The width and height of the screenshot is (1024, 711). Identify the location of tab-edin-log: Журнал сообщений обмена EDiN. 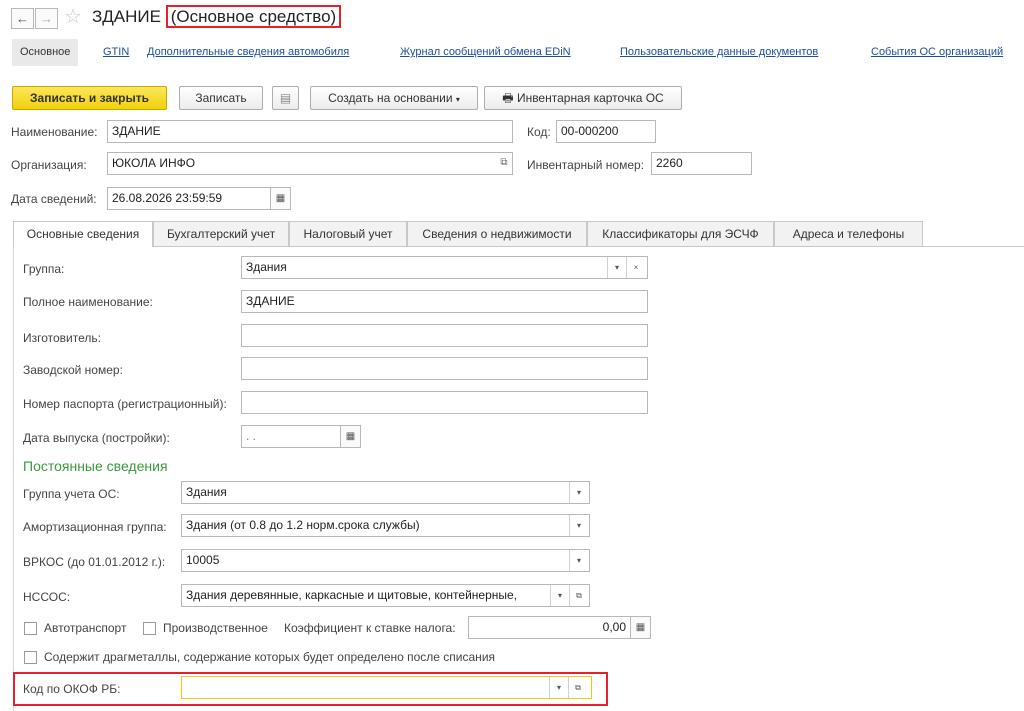
(485, 52).